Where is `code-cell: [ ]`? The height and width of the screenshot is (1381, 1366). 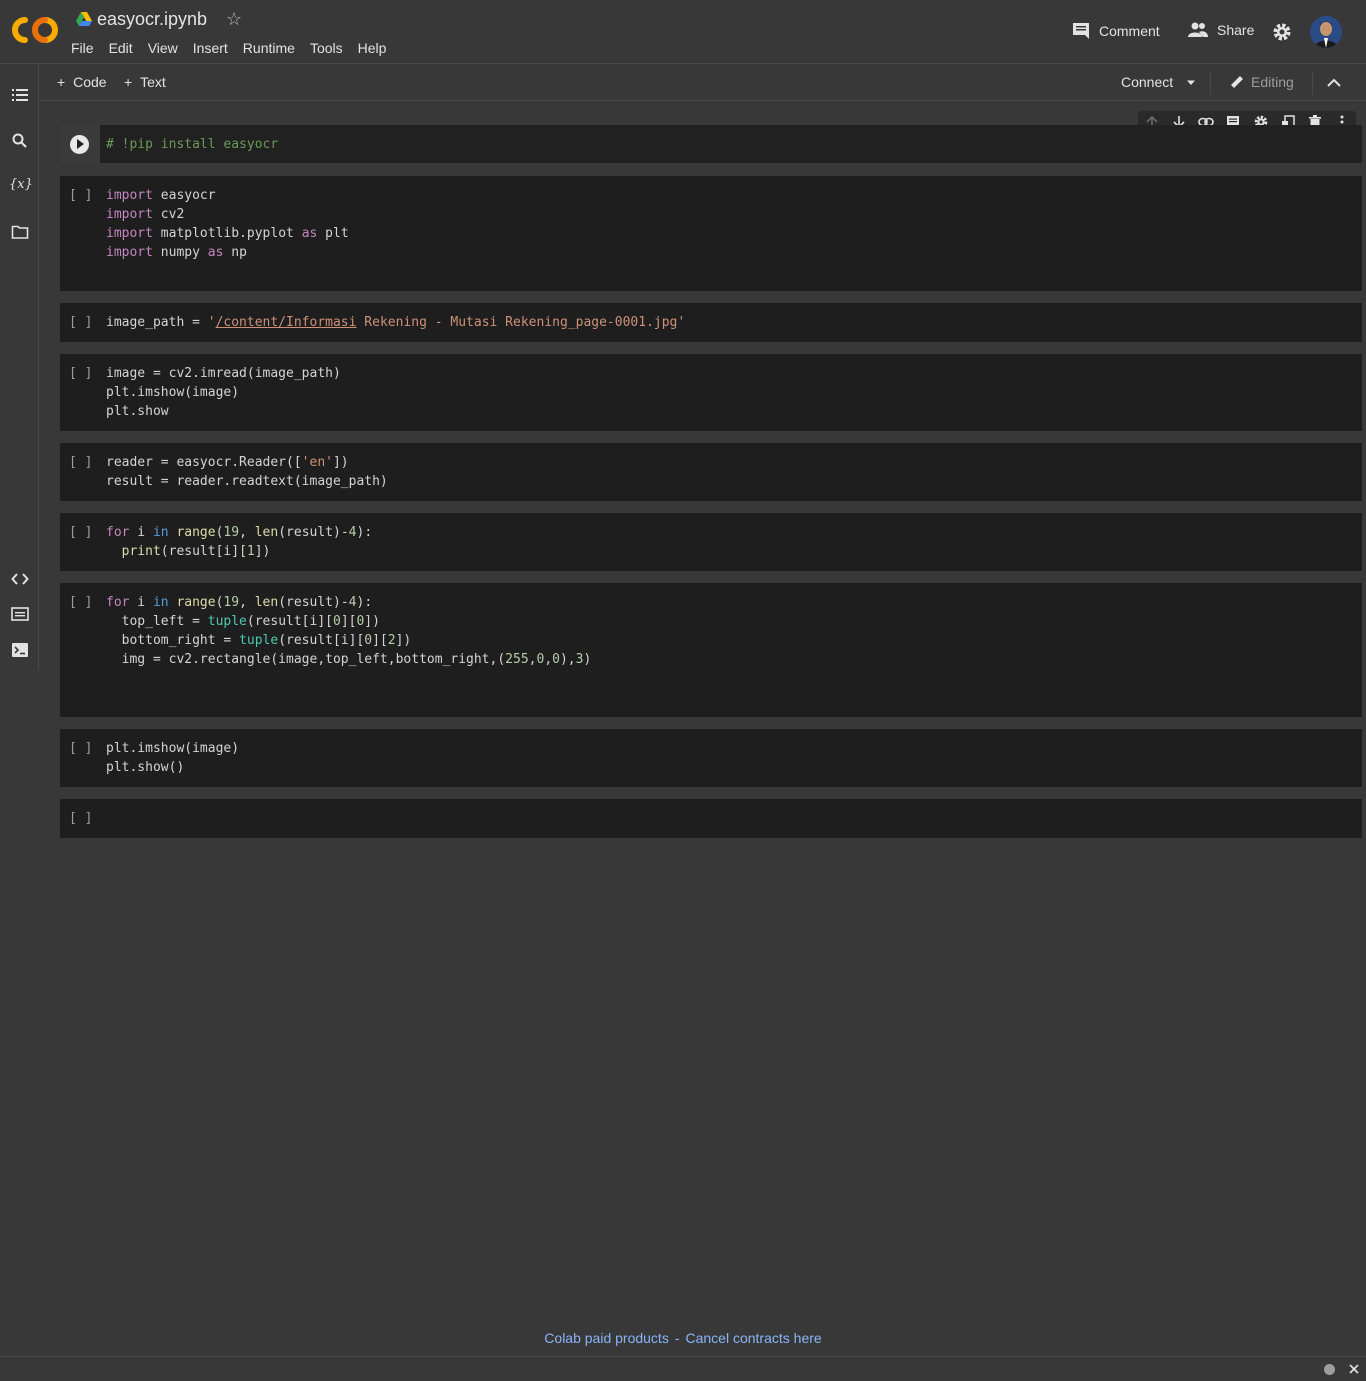
code-cell: [ ] is located at coordinates (711, 818).